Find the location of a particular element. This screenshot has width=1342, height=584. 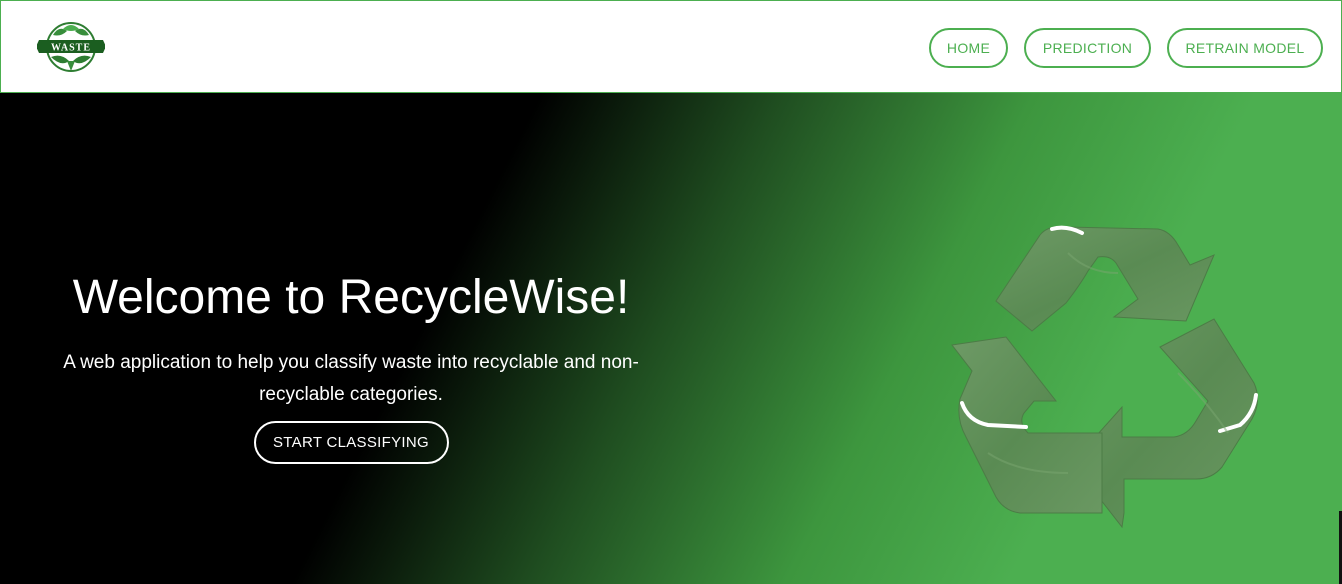

start-classifying-button: START CLASSIFYING is located at coordinates (351, 442).